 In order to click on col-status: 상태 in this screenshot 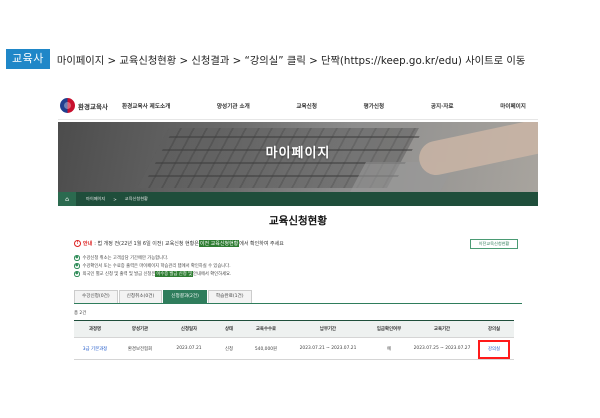, I will do `click(229, 329)`.